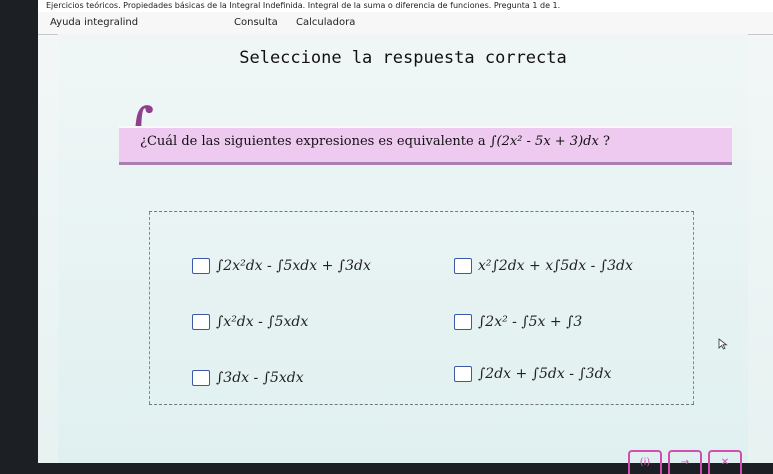 This screenshot has width=773, height=474. Describe the element at coordinates (723, 344) in the screenshot. I see `mouse-cursor-icon` at that location.